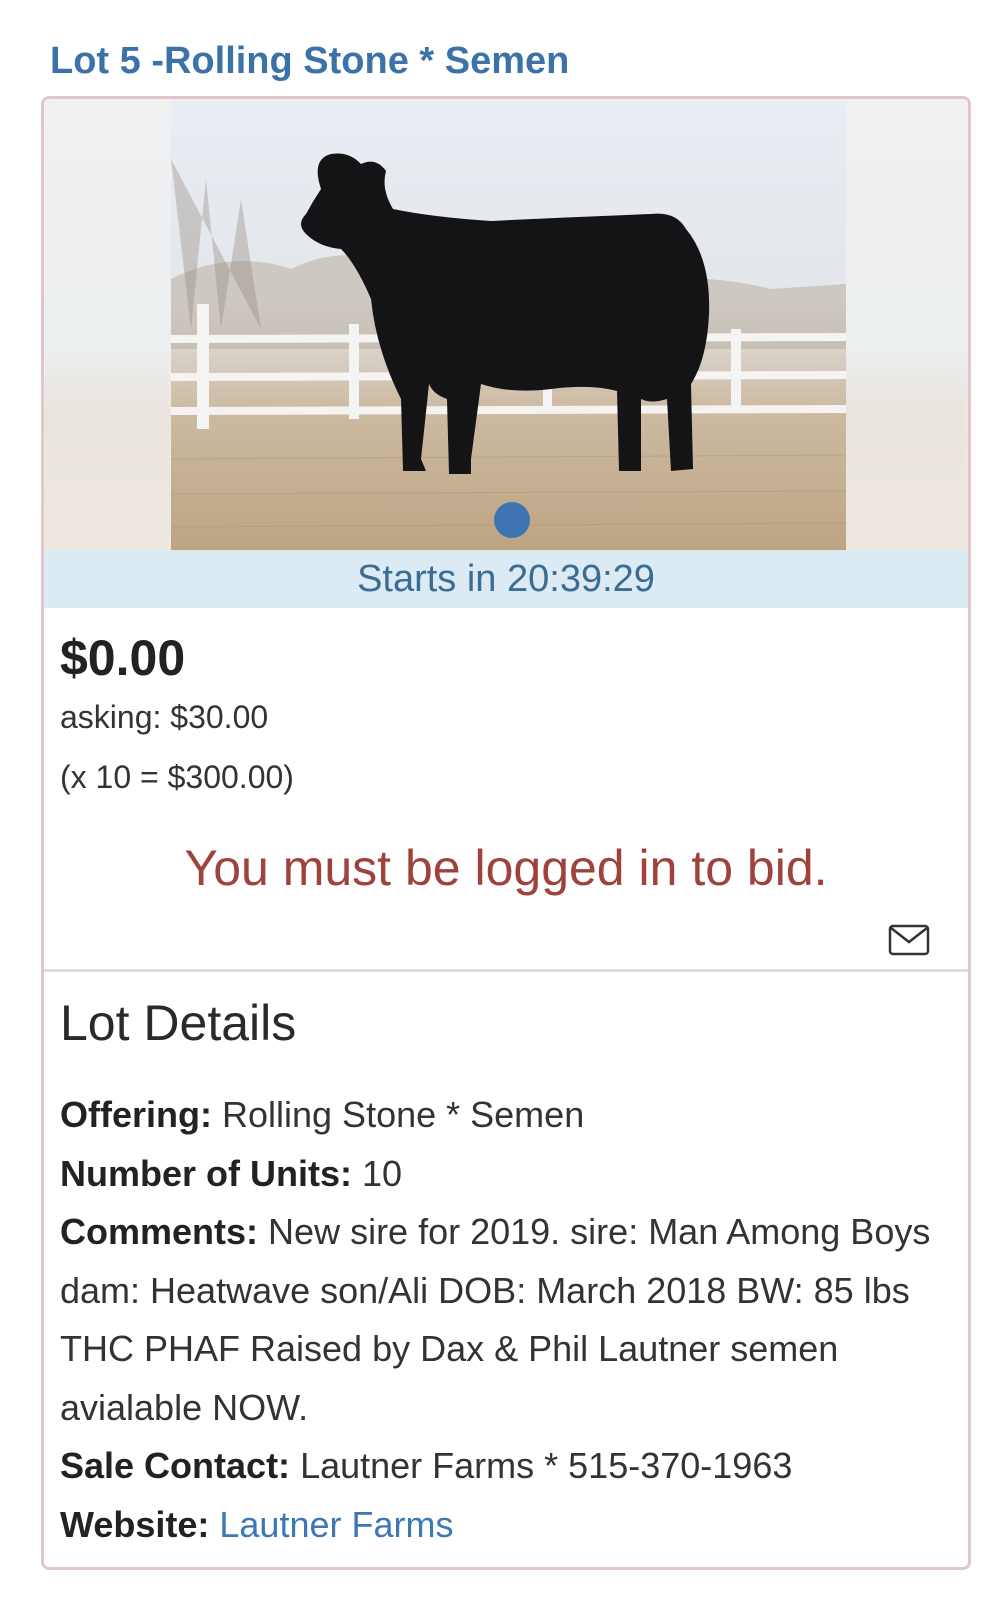 The width and height of the screenshot is (1005, 1616). What do you see at coordinates (506, 970) in the screenshot?
I see `section-divider` at bounding box center [506, 970].